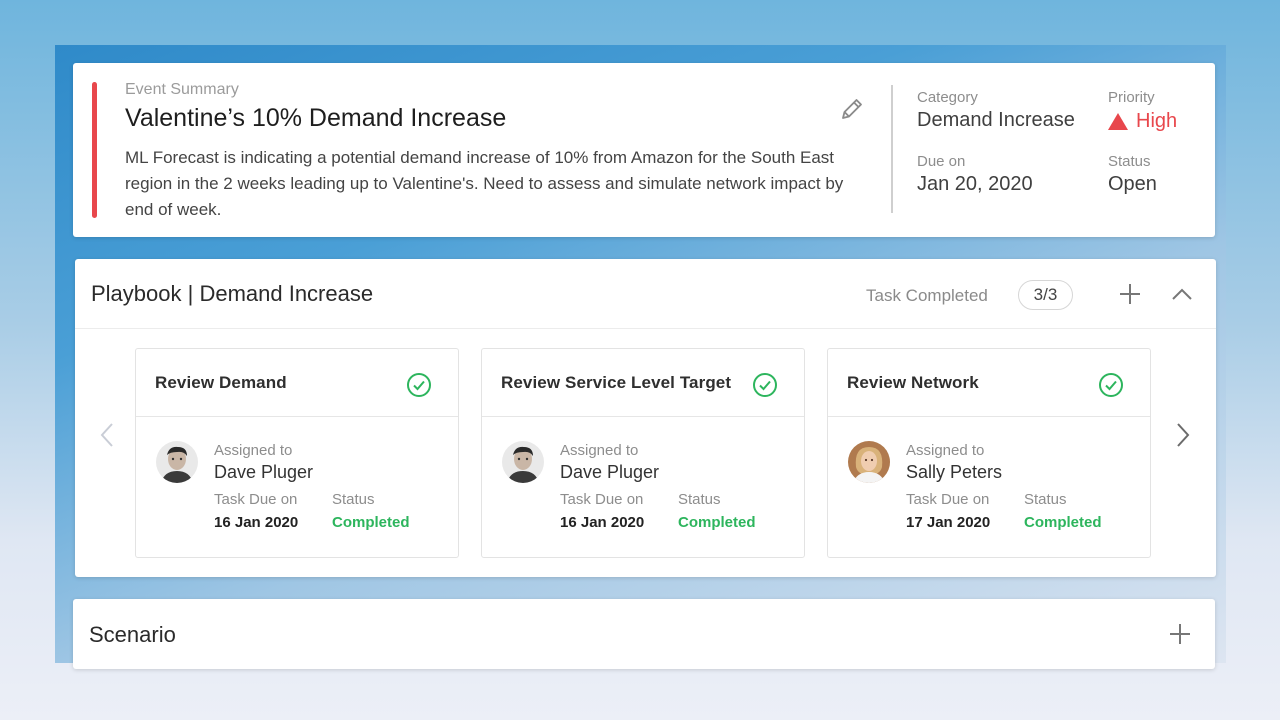 Image resolution: width=1280 pixels, height=720 pixels. Describe the element at coordinates (913, 382) in the screenshot. I see `task-title: Review Network` at that location.